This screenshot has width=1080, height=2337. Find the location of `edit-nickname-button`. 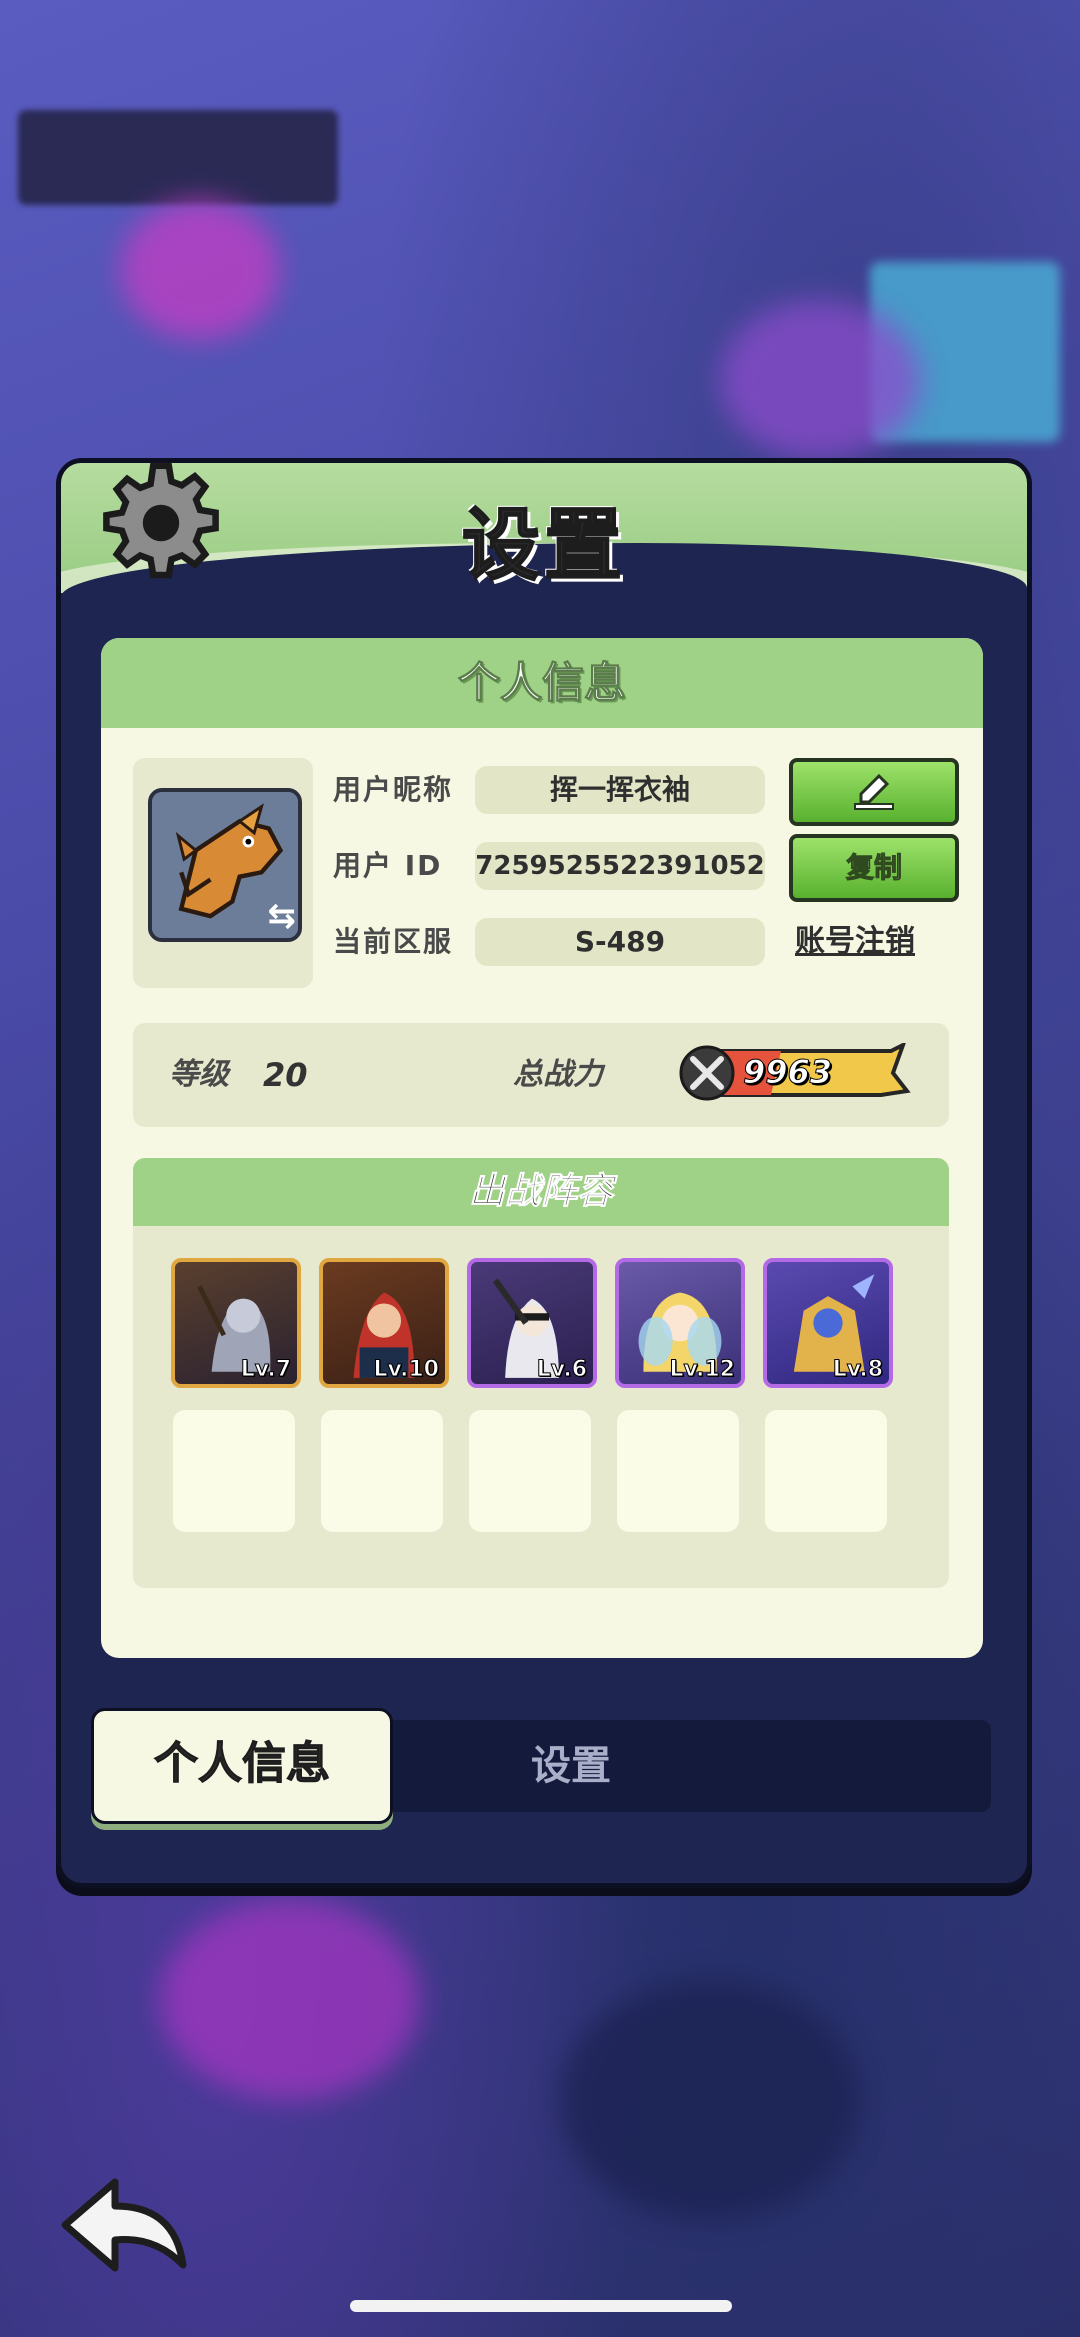

edit-nickname-button is located at coordinates (874, 792).